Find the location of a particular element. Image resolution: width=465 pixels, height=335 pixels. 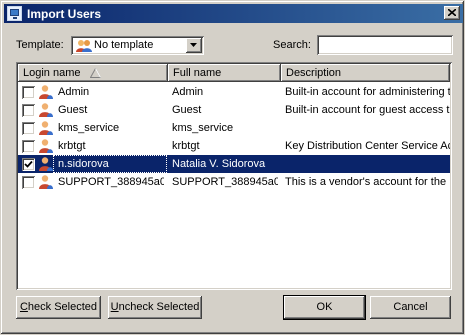

check-selected-button: Check Selected is located at coordinates (58, 307).